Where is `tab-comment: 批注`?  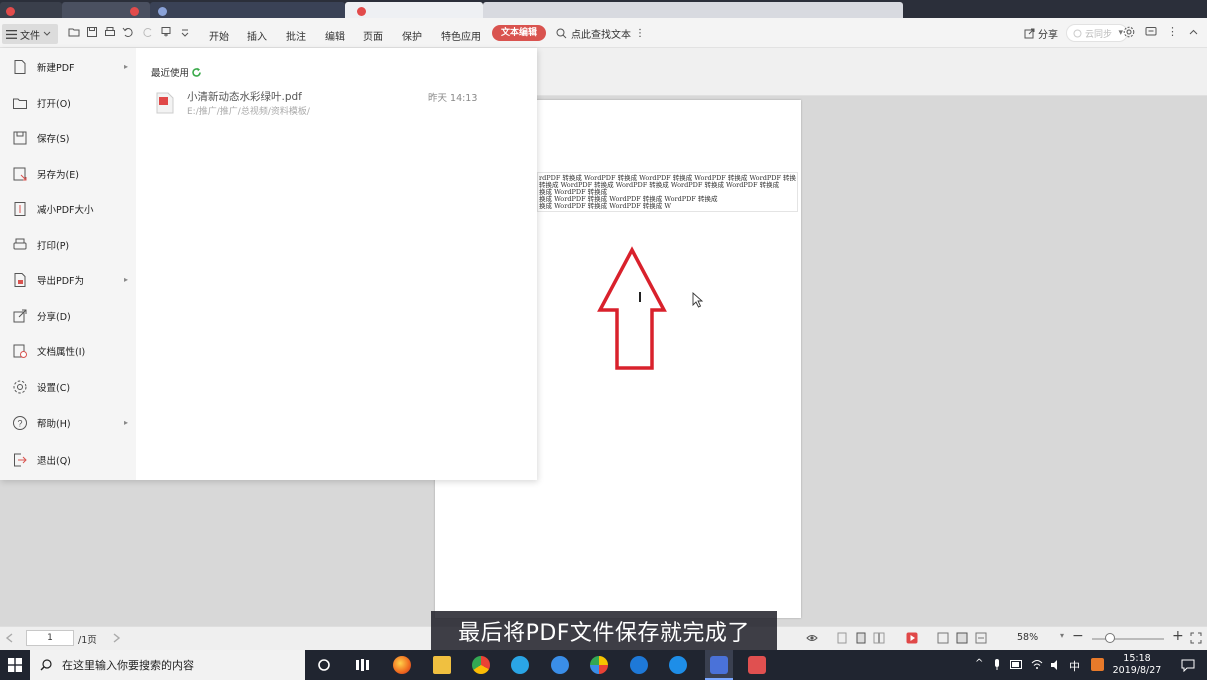
tab-comment: 批注 is located at coordinates (296, 35).